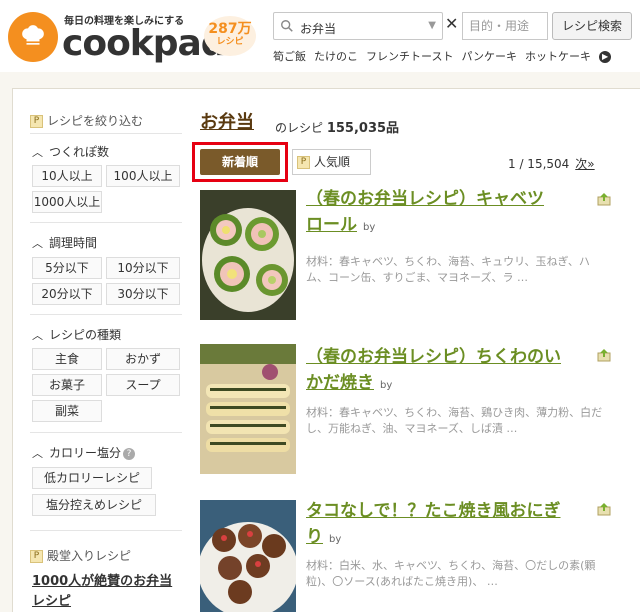  What do you see at coordinates (144, 44) in the screenshot?
I see `logo-wordmark: cookpad` at bounding box center [144, 44].